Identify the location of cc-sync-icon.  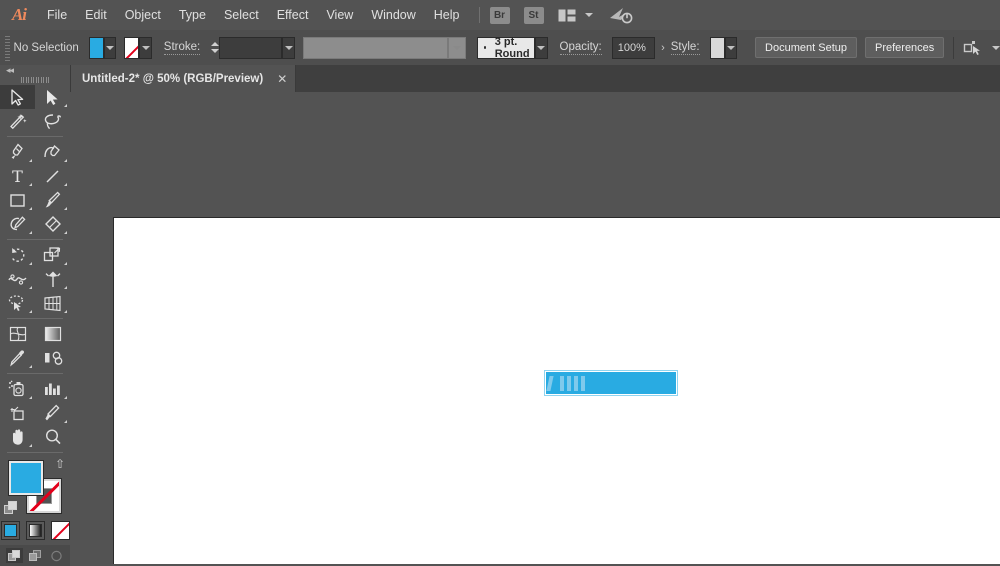
(621, 15).